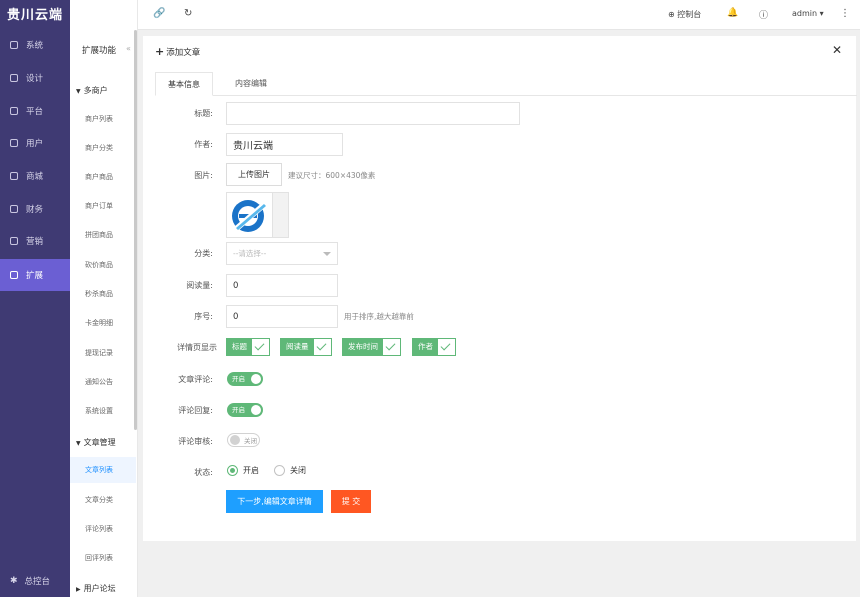 This screenshot has width=860, height=597. Describe the element at coordinates (103, 177) in the screenshot. I see `submenu-link: 商户商品` at that location.